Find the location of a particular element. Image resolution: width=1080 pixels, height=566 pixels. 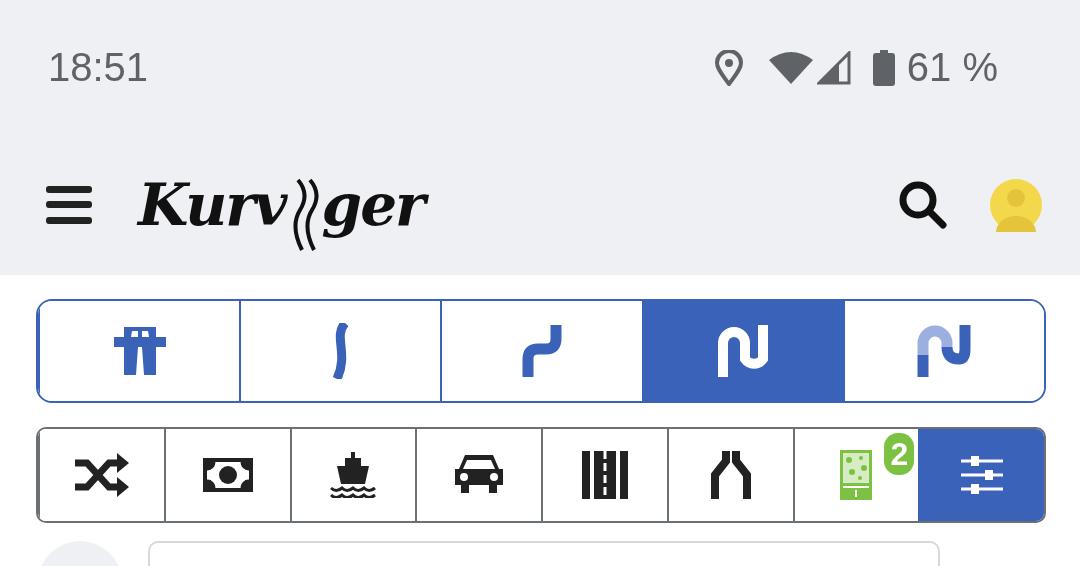

menu-button is located at coordinates (69, 205).